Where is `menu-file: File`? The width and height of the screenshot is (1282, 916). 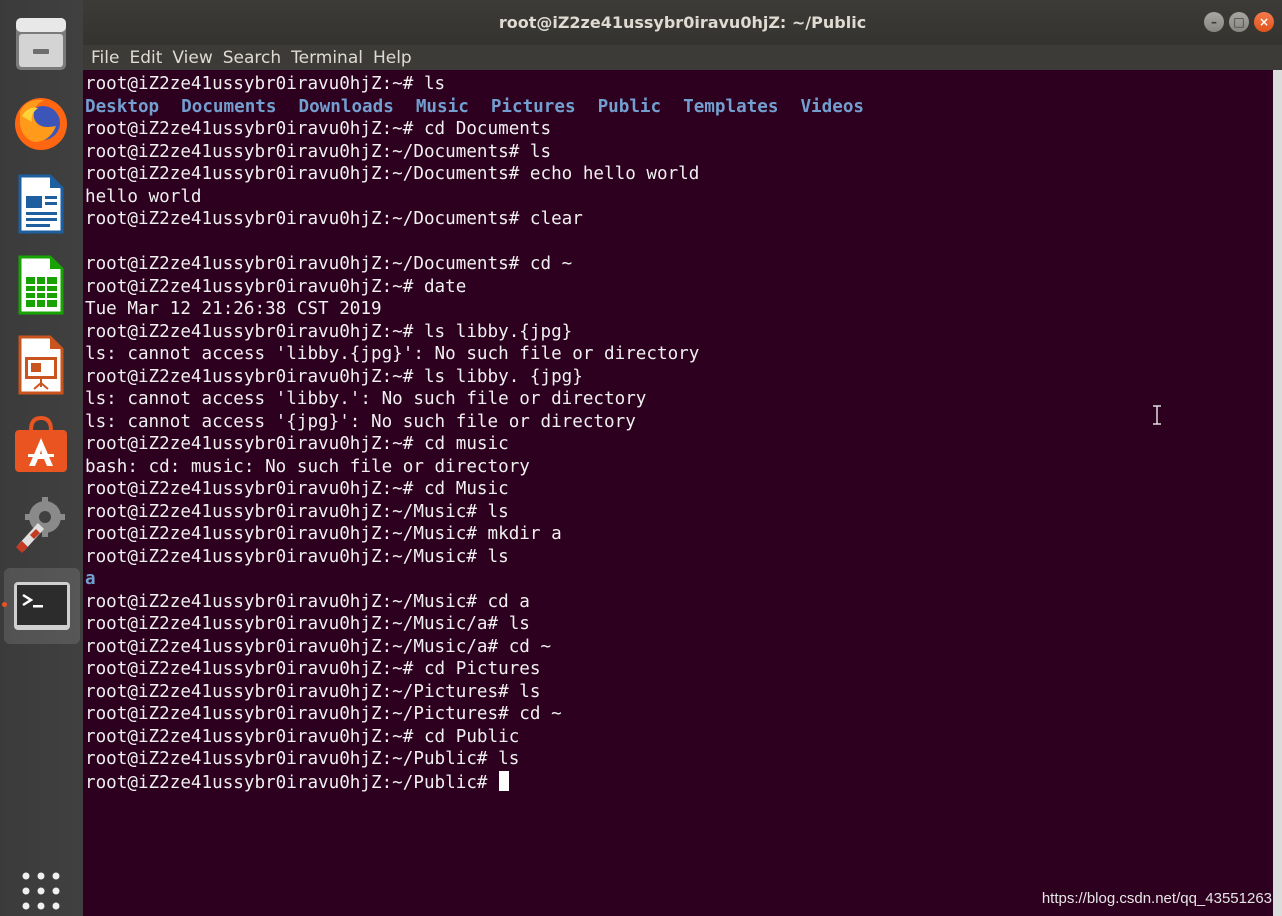 menu-file: File is located at coordinates (105, 58).